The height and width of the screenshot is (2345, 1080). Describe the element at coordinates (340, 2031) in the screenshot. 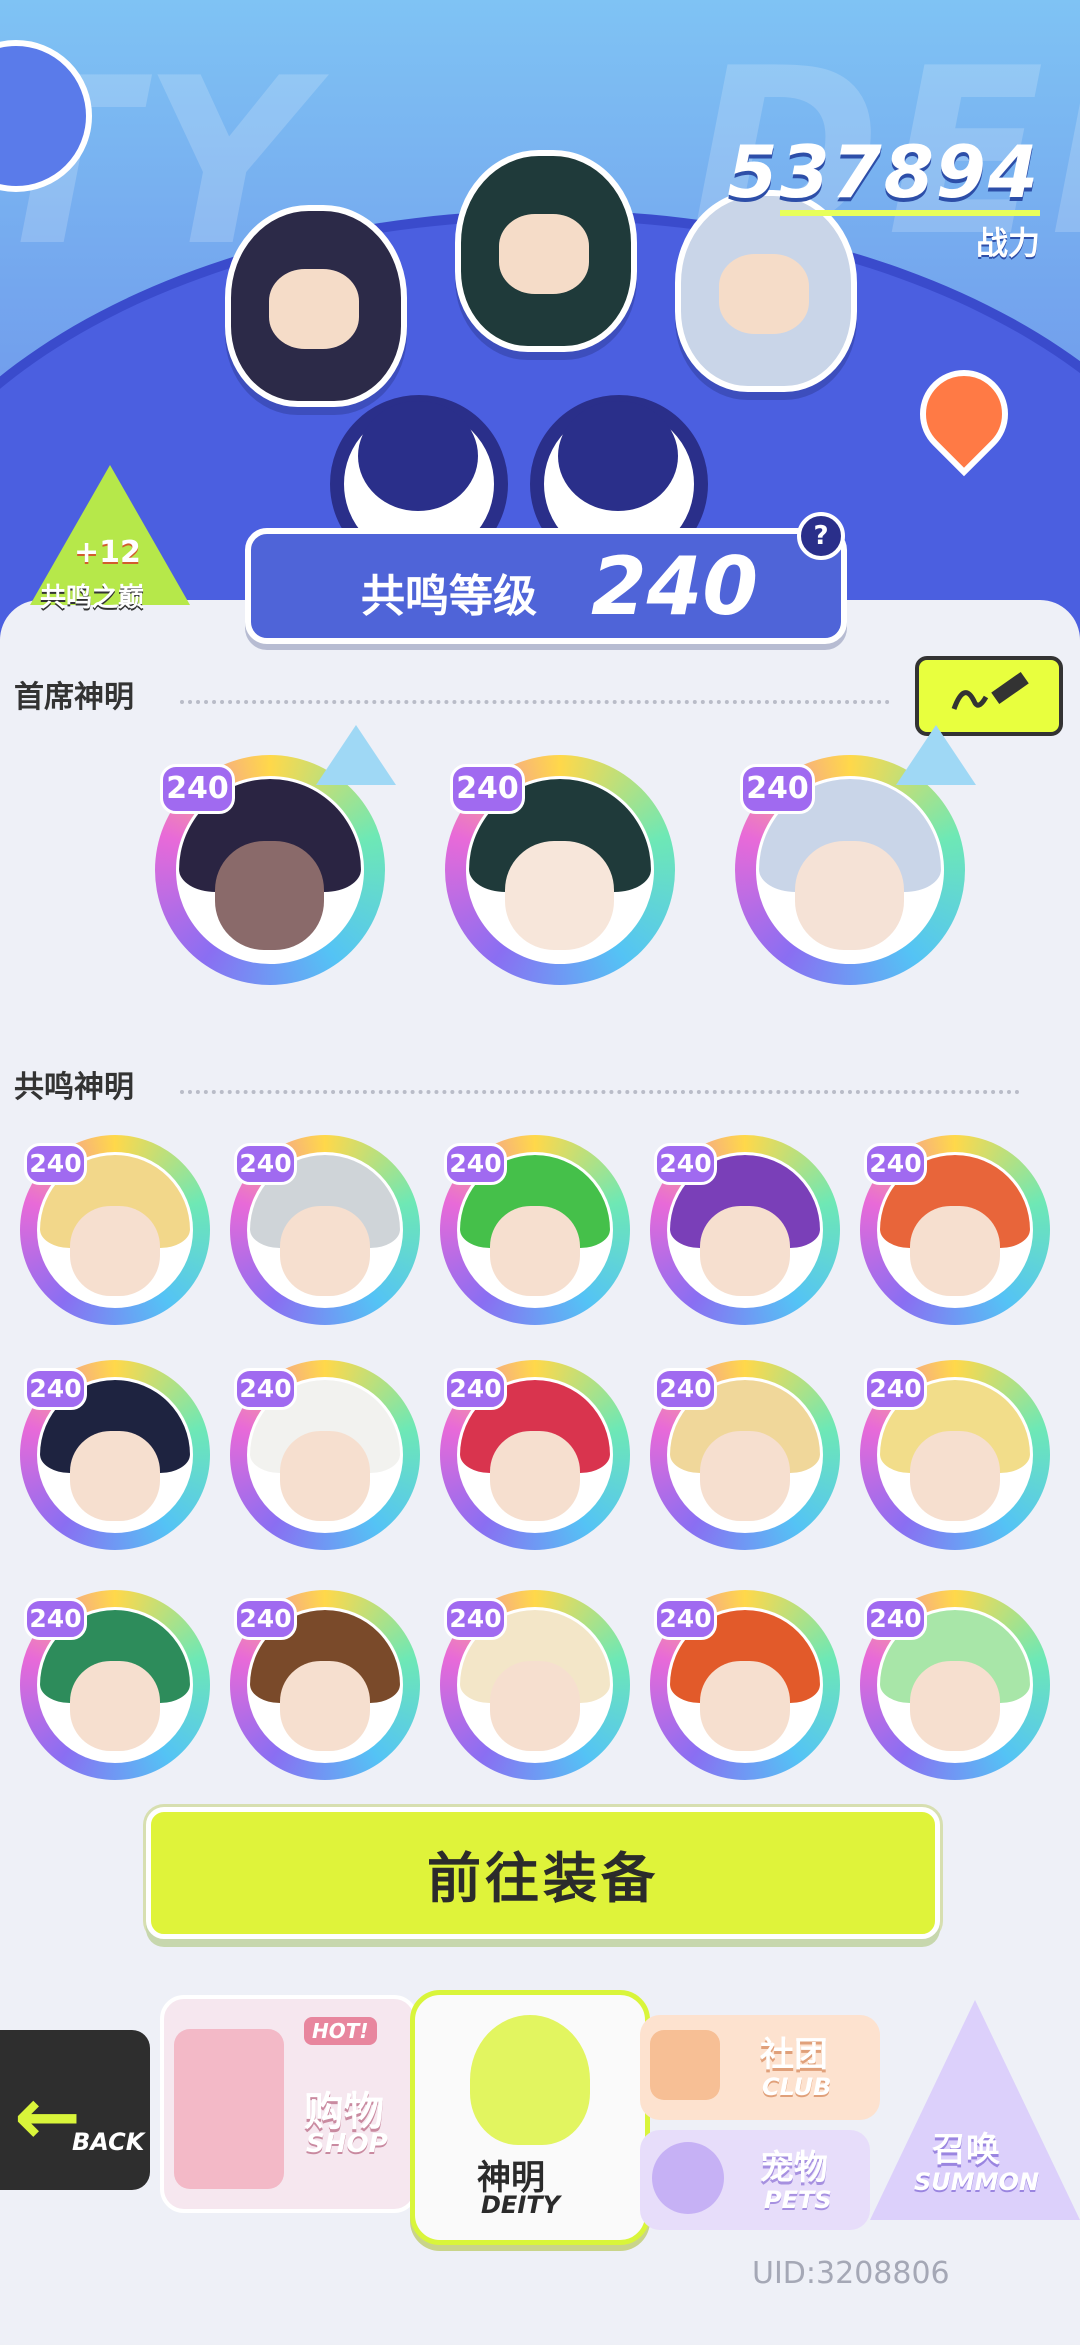

I see `shop-hot-tag: HOT!` at that location.